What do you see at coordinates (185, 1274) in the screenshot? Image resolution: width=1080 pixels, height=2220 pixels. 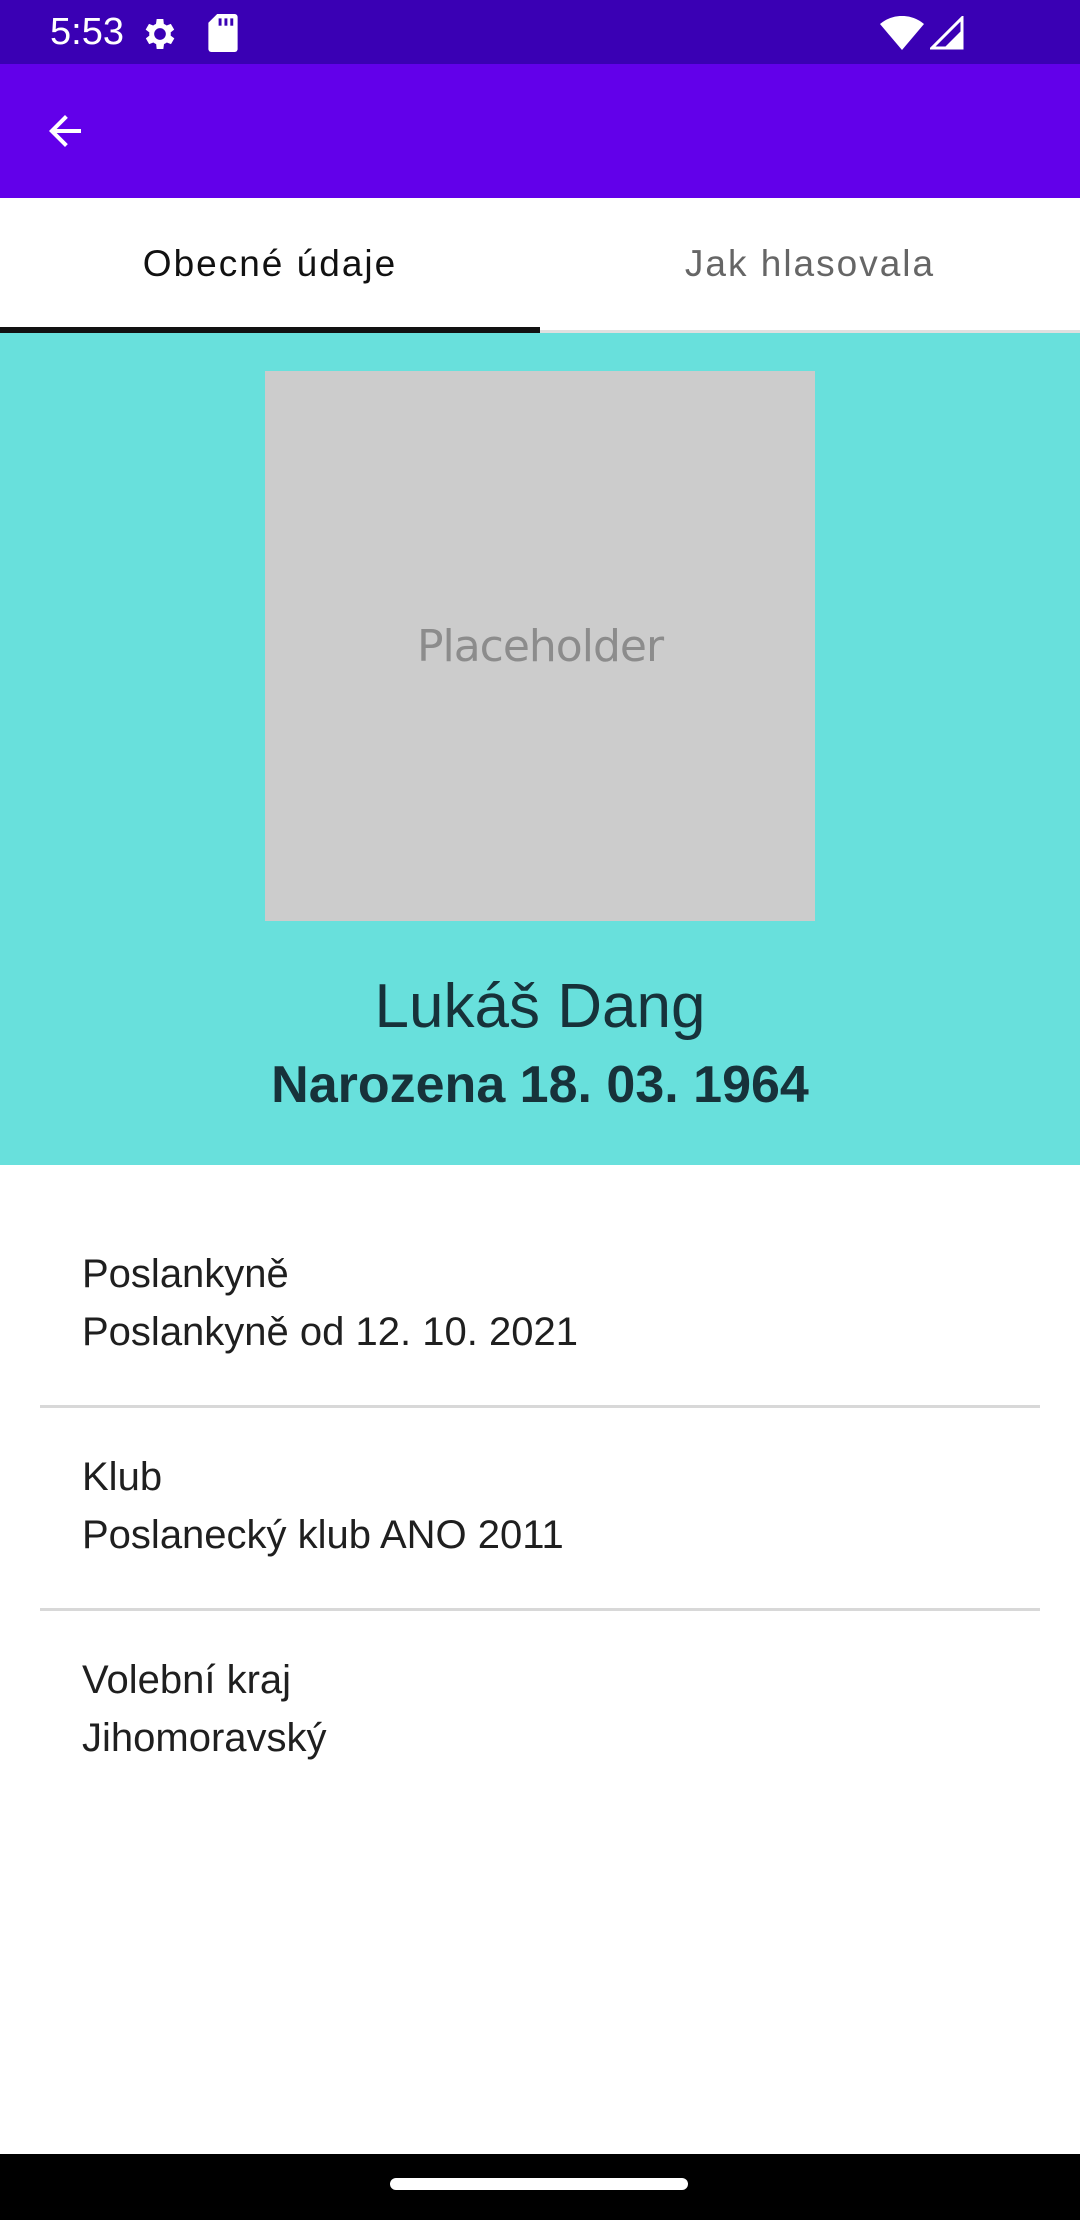 I see `info-label: Poslankyně` at bounding box center [185, 1274].